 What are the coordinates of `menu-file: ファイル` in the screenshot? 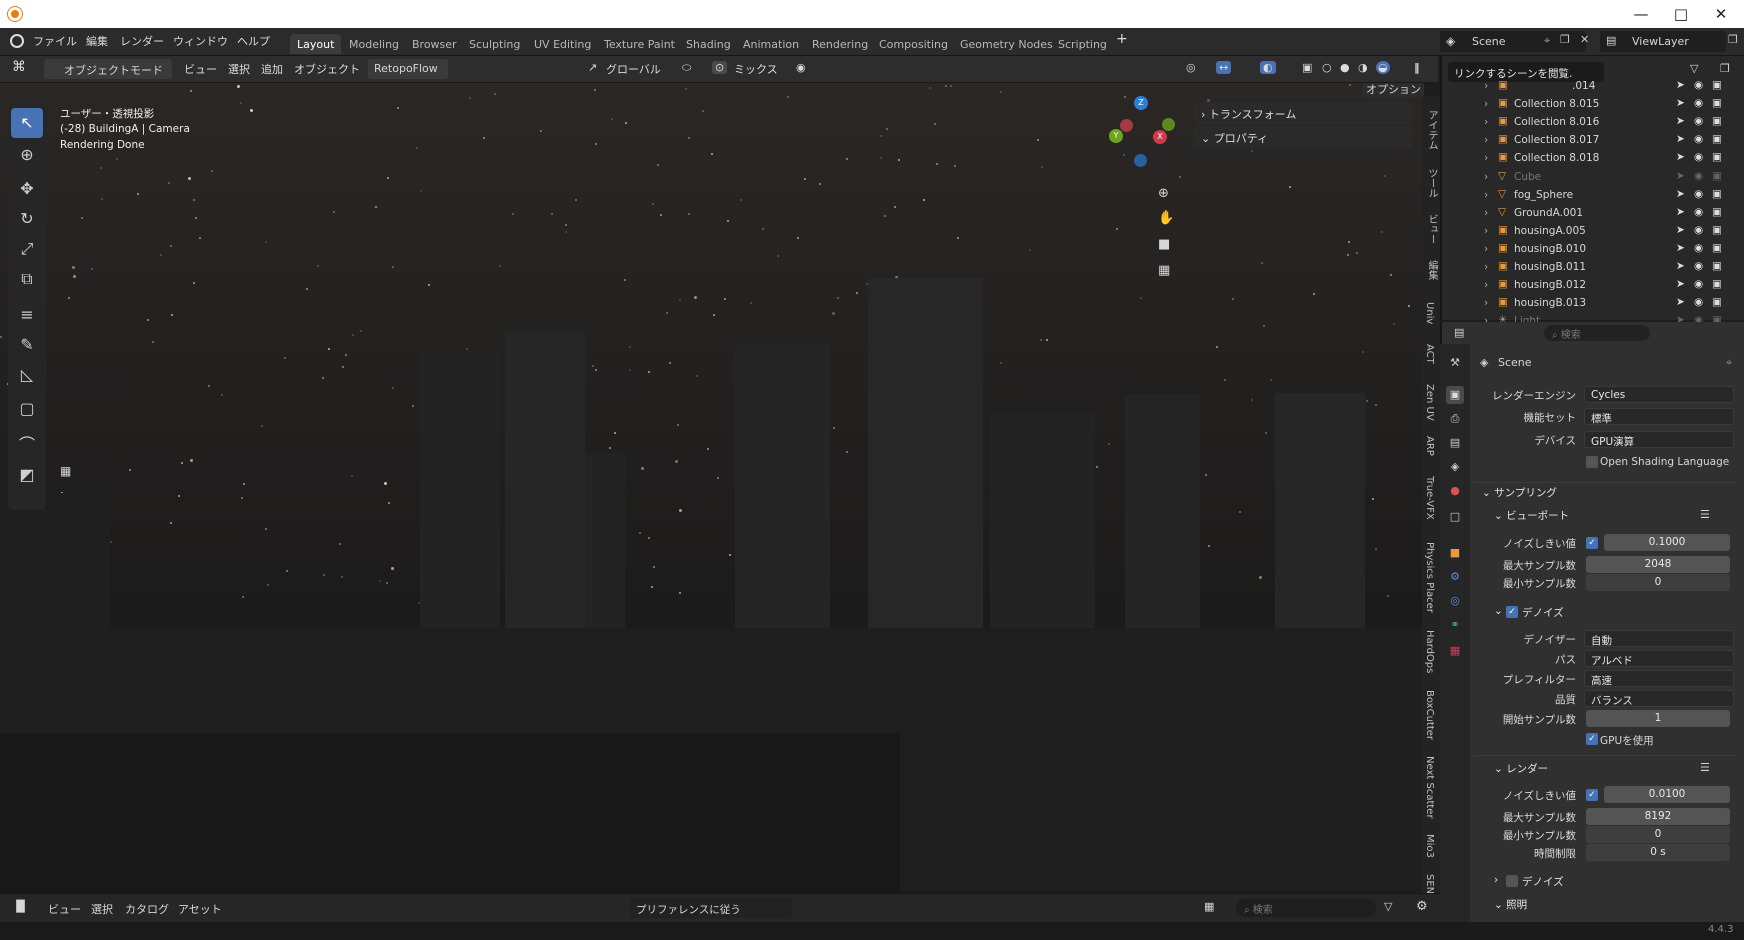 It's located at (55, 41).